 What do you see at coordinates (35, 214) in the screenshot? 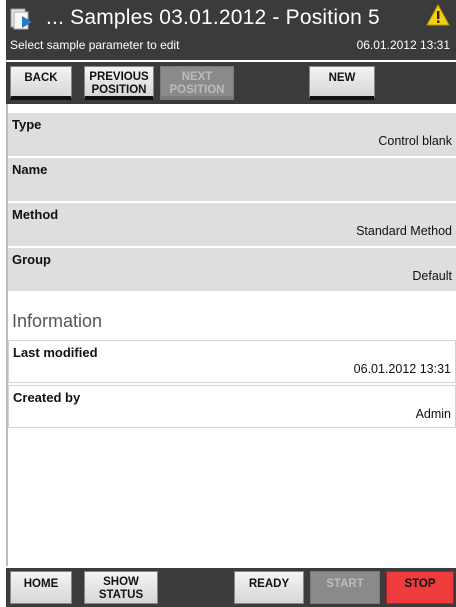
I see `param-label: Method` at bounding box center [35, 214].